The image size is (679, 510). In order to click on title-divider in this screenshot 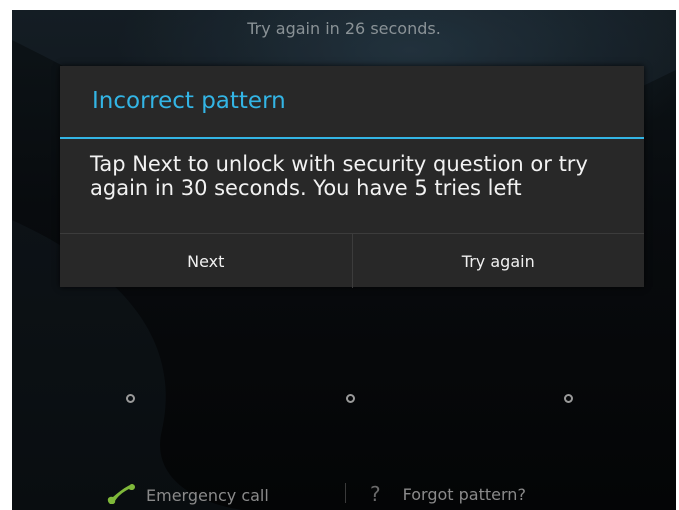, I will do `click(352, 138)`.